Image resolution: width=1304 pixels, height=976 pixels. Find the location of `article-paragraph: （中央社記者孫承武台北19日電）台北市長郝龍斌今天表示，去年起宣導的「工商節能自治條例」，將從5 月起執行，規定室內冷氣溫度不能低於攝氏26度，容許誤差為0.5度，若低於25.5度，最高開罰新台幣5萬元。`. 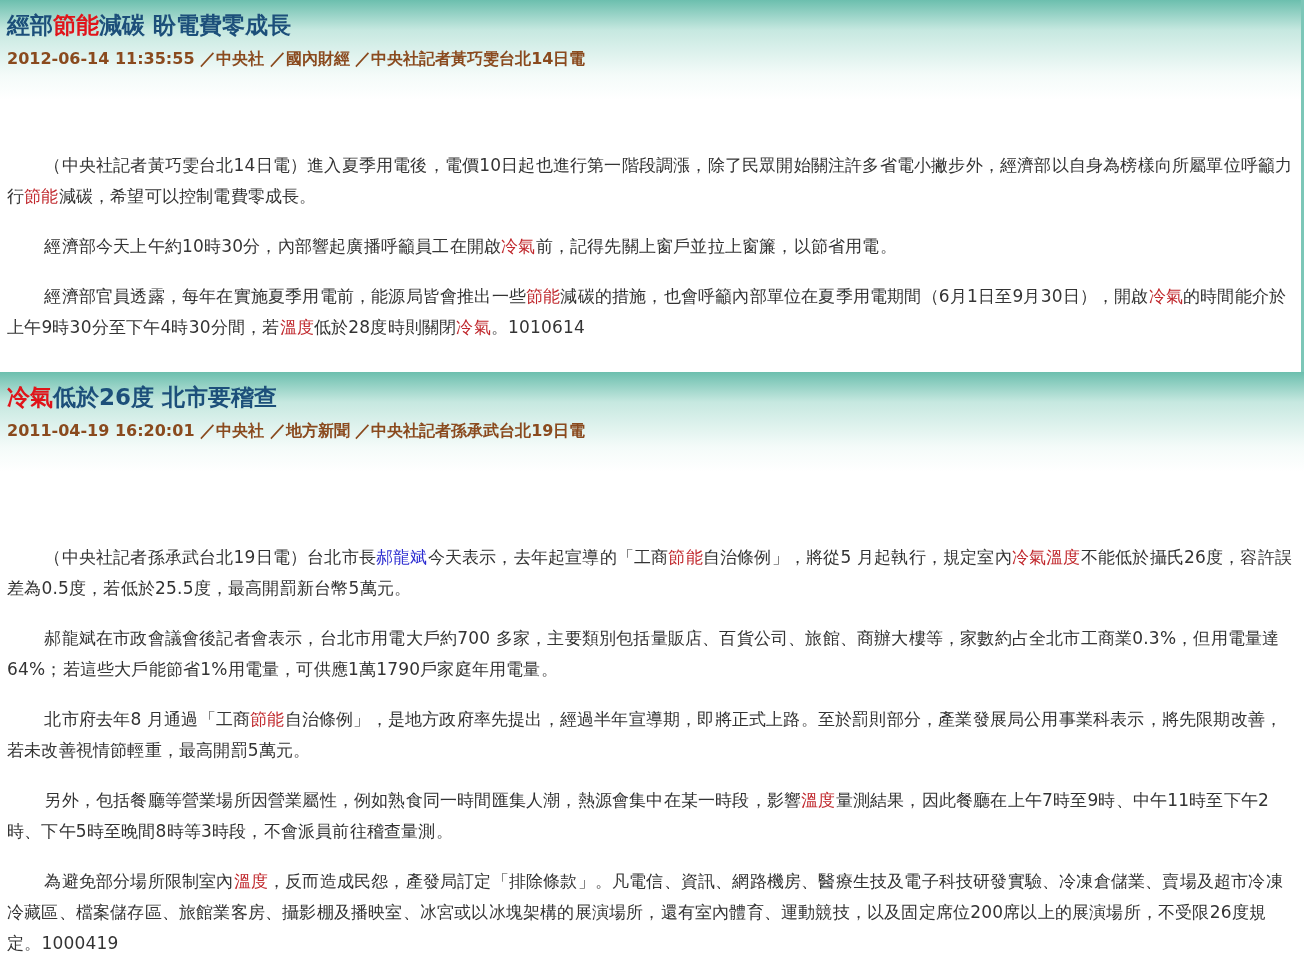

article-paragraph: （中央社記者孫承武台北19日電）台北市長郝龍斌今天表示，去年起宣導的「工商節能自治條例」，將從5 月起執行，規定室內冷氣溫度不能低於攝氏26度，容許誤差為0.5度，若低於25.5度，最高開罰新台幣5萬元。 is located at coordinates (650, 573).